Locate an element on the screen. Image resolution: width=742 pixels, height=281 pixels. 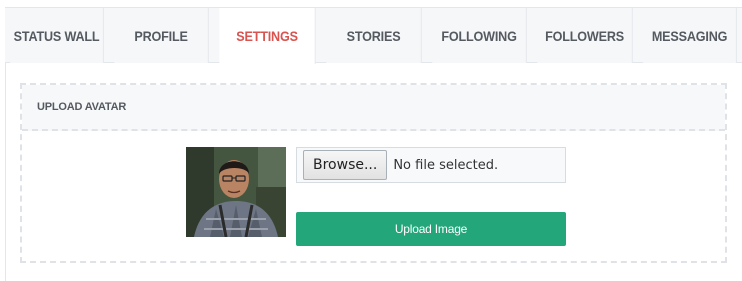
upload-image-button: Upload Image is located at coordinates (431, 229).